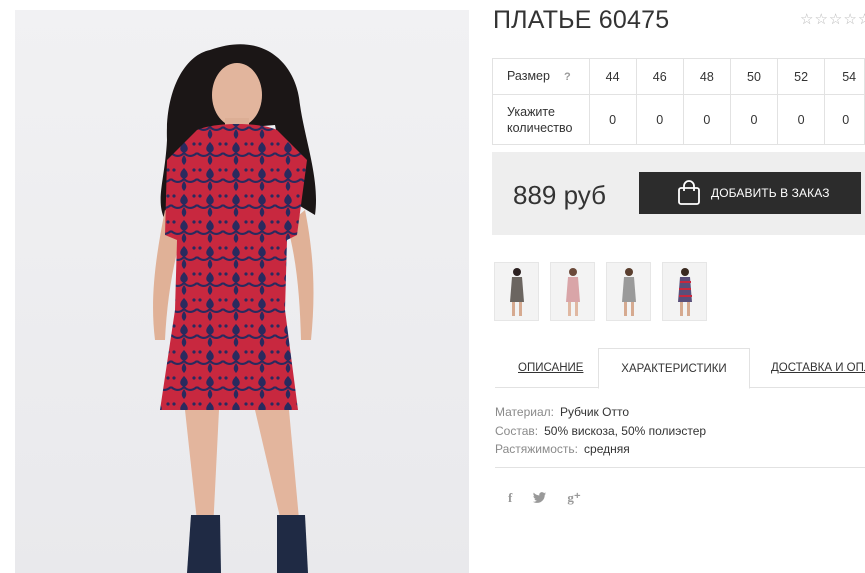 This screenshot has height=573, width=865. Describe the element at coordinates (801, 76) in the screenshot. I see `size-cell: 52` at that location.